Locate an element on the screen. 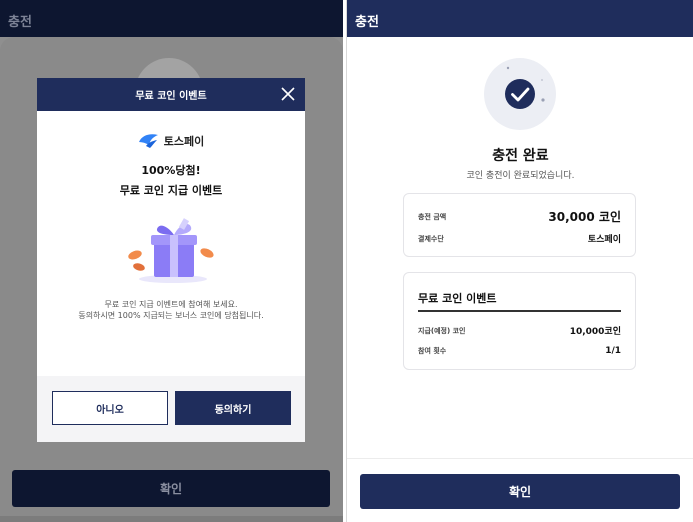 The width and height of the screenshot is (693, 522). count-label: 참여 횟수 is located at coordinates (432, 351).